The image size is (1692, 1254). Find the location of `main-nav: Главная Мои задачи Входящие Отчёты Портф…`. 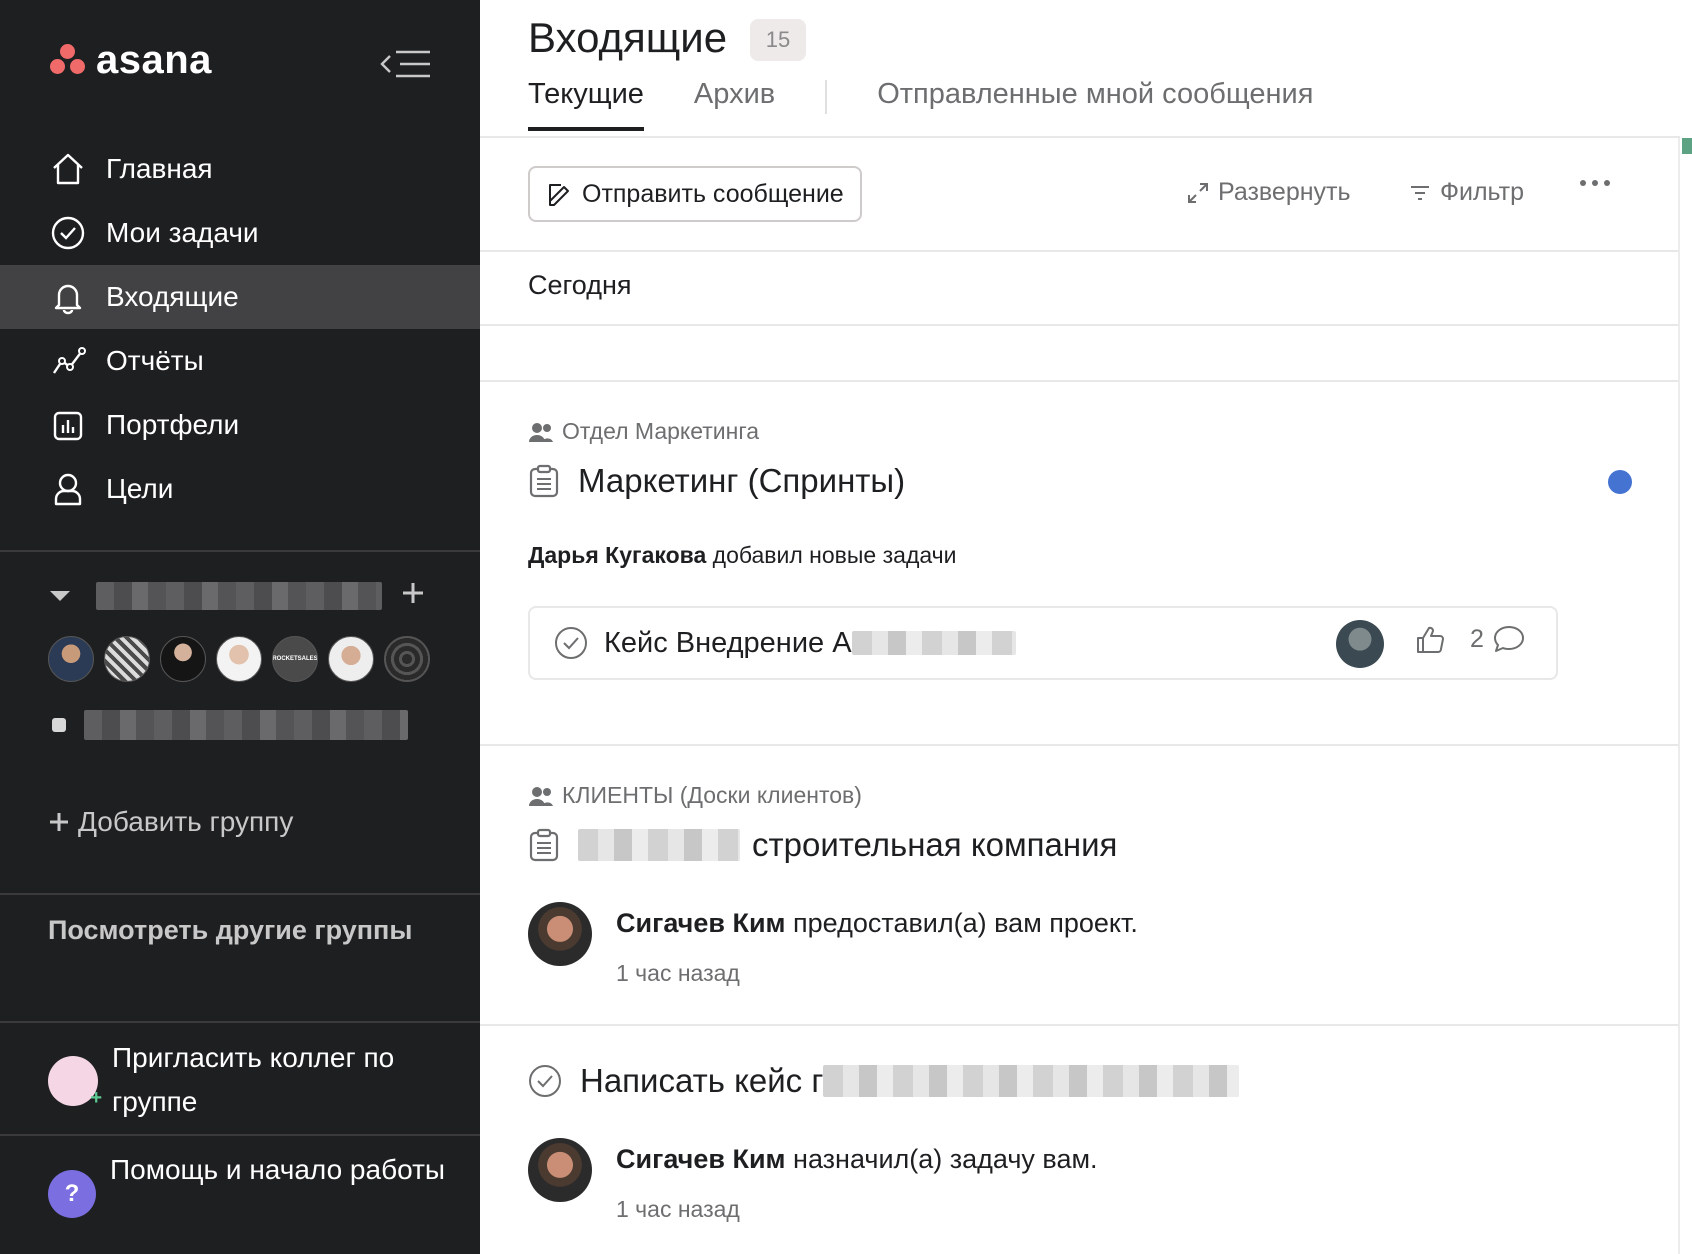

main-nav: Главная Мои задачи Входящие Отчёты Портф… is located at coordinates (240, 329).